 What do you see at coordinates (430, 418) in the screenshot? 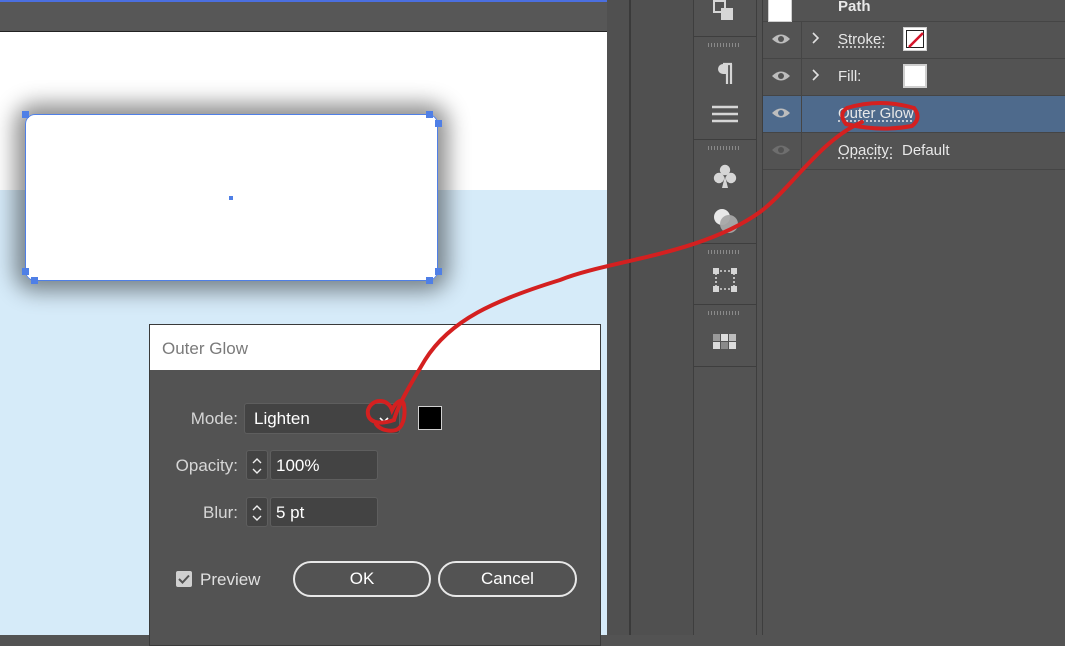
I see `glow-color-swatch` at bounding box center [430, 418].